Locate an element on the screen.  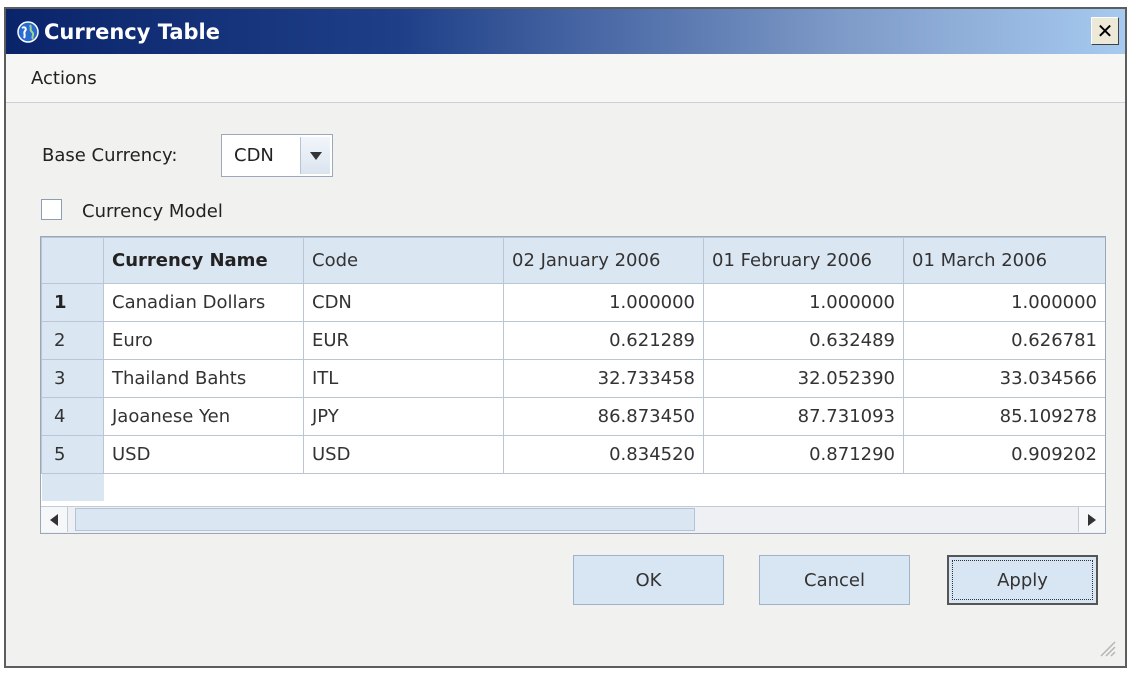
base-currency-value: CDN is located at coordinates (254, 155).